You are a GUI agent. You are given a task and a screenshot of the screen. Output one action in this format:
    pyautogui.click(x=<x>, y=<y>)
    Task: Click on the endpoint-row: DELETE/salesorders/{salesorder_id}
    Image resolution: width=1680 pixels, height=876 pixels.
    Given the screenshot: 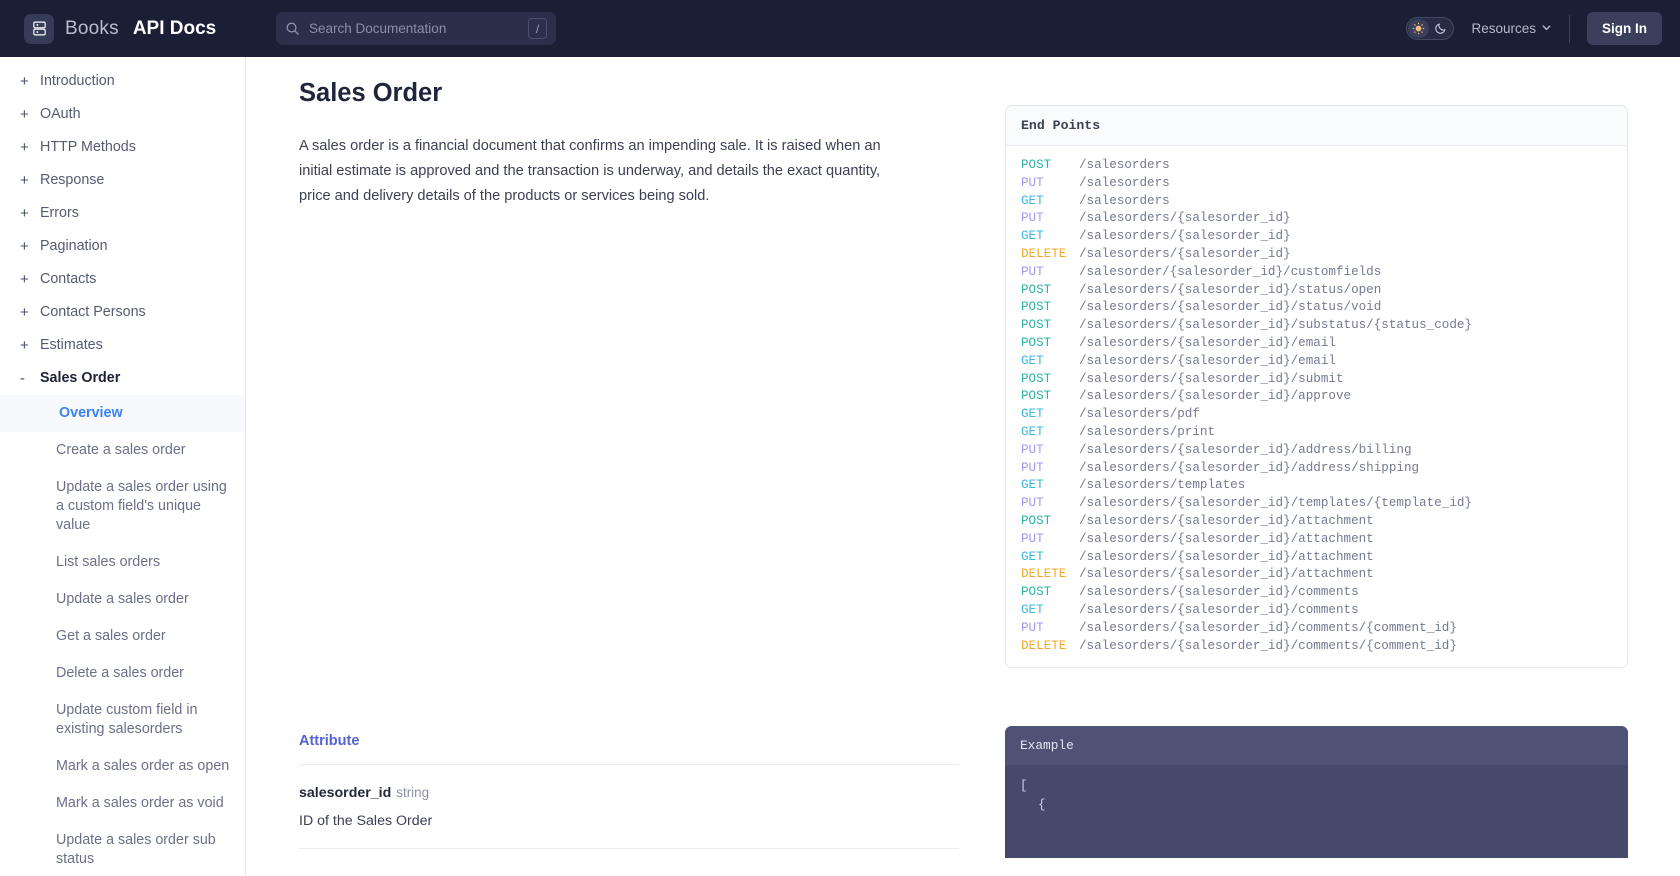 What is the action you would take?
    pyautogui.click(x=1316, y=255)
    